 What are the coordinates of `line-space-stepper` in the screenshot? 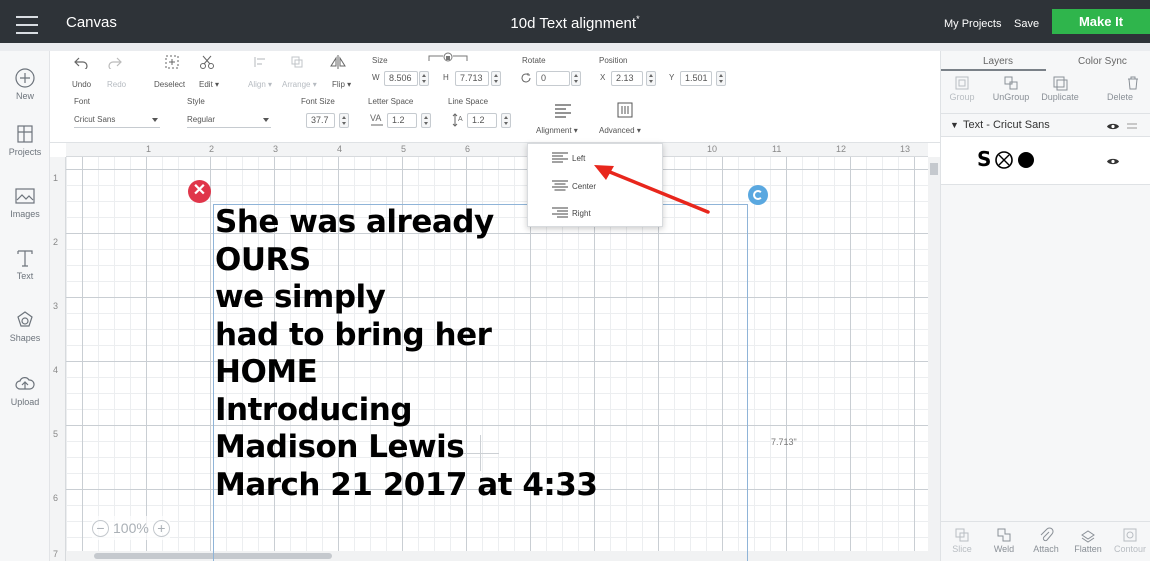 It's located at (506, 120).